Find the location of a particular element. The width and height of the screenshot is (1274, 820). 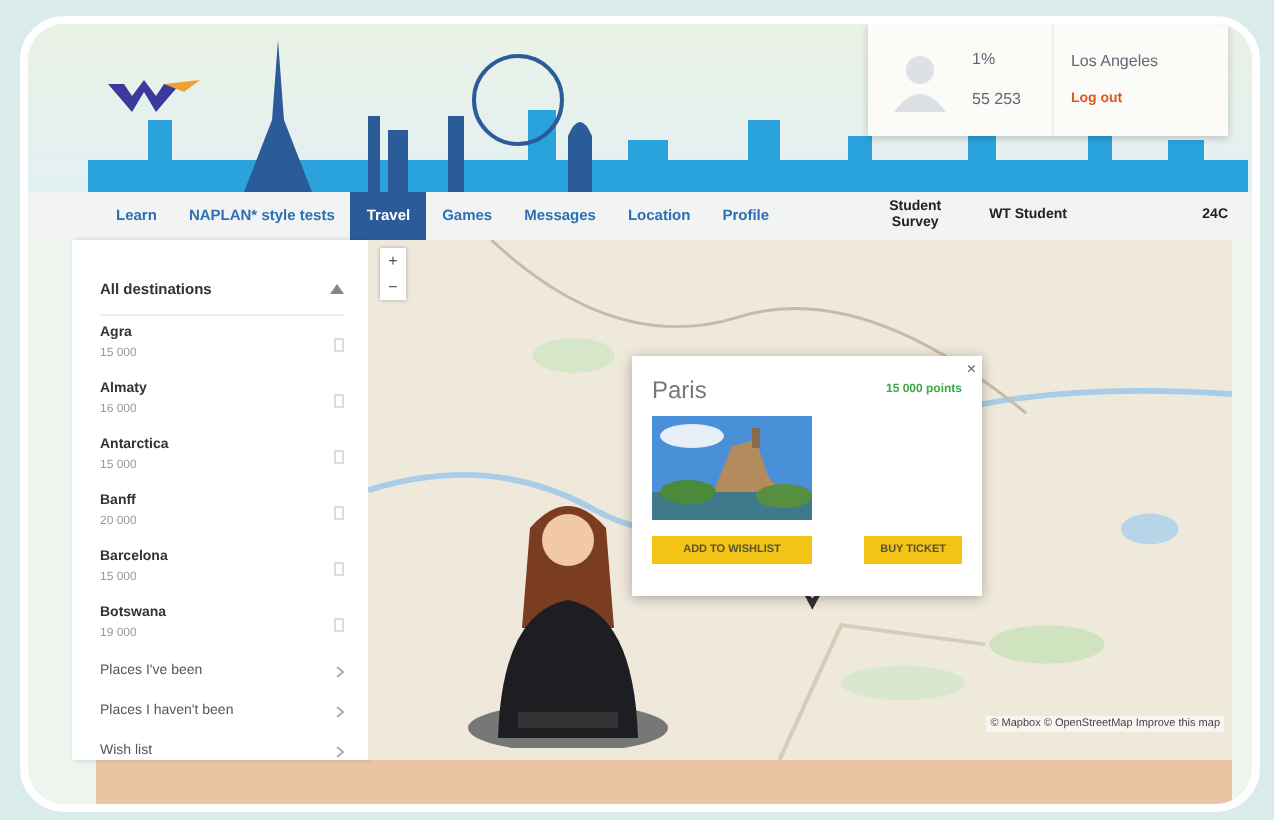

stat-value: 55 253 is located at coordinates (996, 100).